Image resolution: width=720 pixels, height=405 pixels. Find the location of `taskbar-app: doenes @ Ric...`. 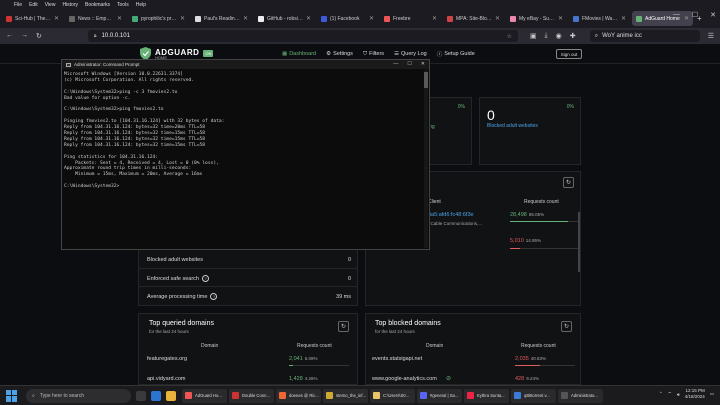

taskbar-app: doenes @ Ric... is located at coordinates (298, 395).